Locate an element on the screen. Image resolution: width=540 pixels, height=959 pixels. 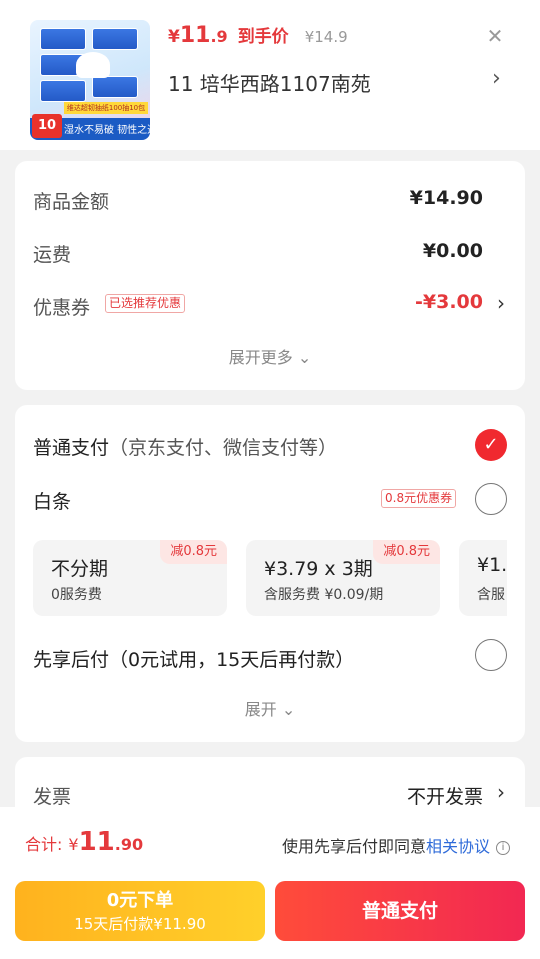
total-label: 合计: is located at coordinates (44, 844).